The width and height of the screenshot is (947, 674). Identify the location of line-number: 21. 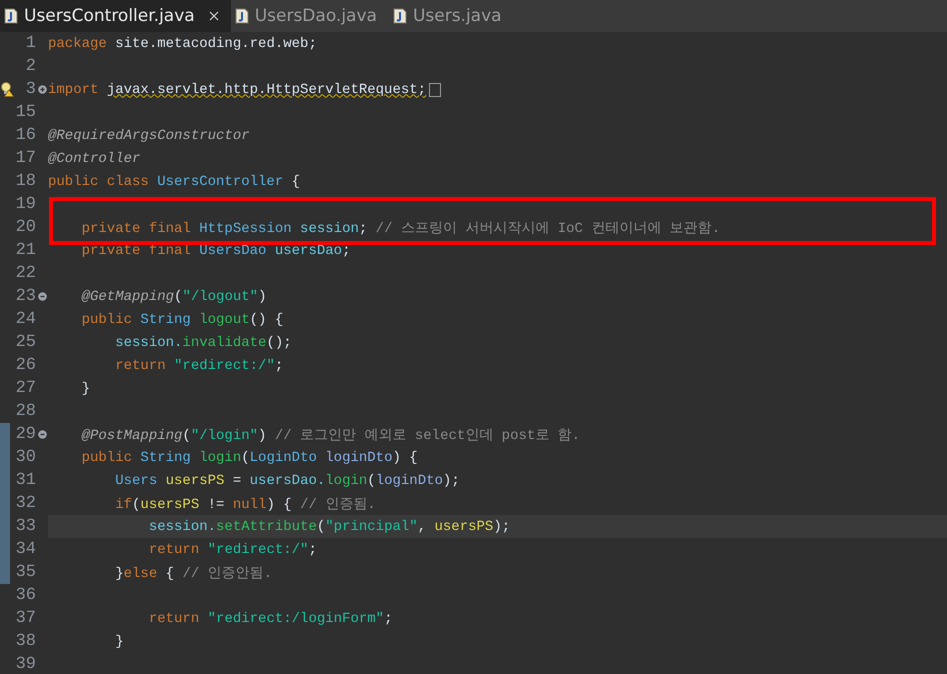
(25, 250).